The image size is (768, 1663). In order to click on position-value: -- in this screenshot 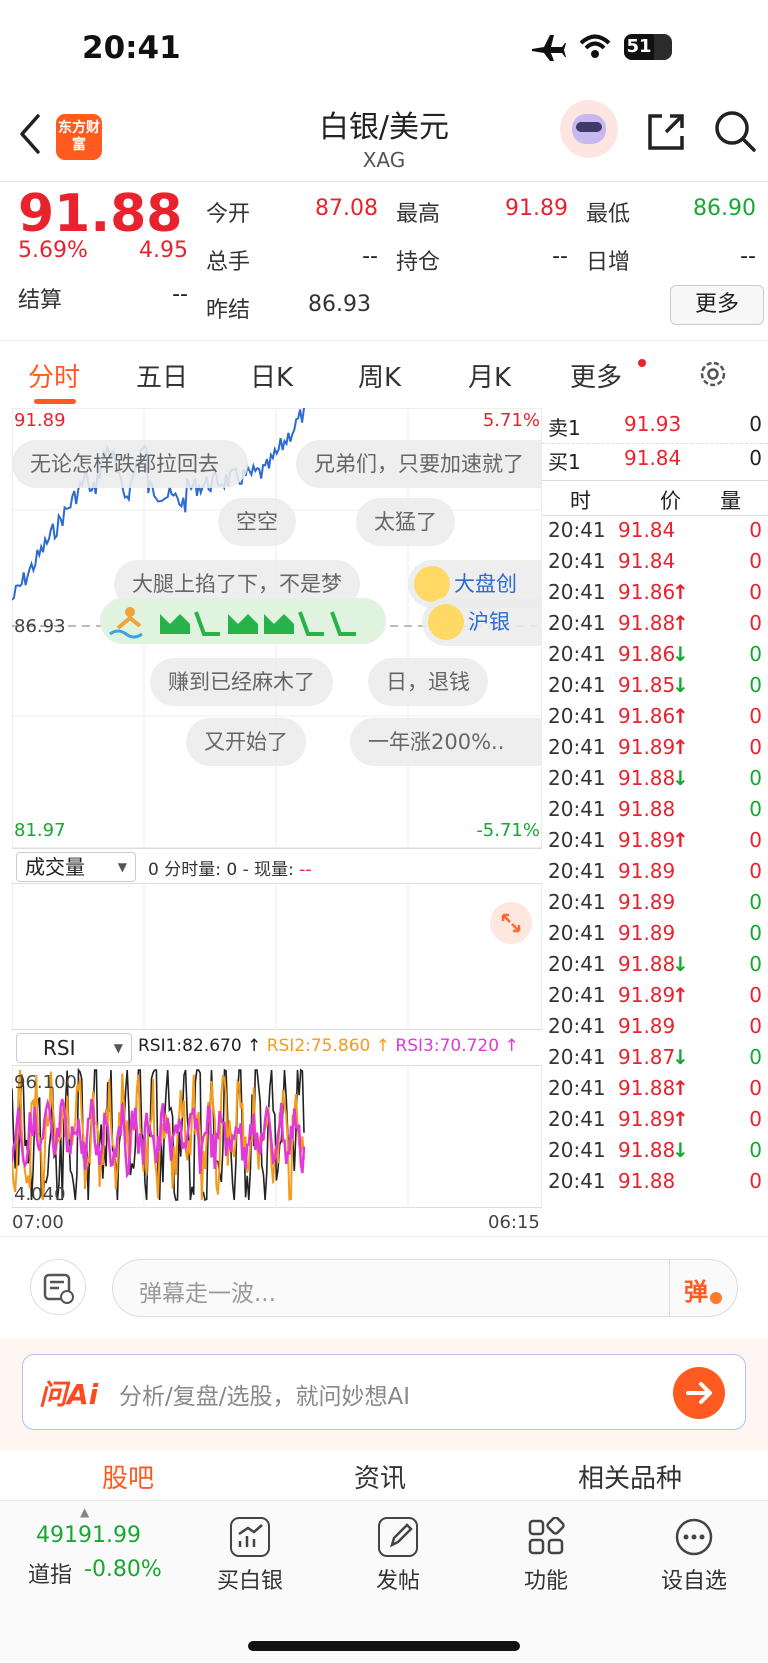, I will do `click(560, 256)`.